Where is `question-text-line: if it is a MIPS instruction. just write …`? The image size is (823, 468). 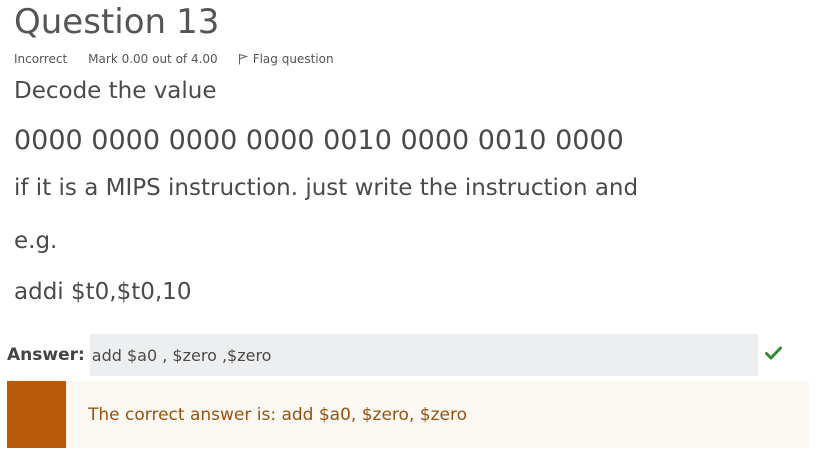
question-text-line: if it is a MIPS instruction. just write … is located at coordinates (326, 188).